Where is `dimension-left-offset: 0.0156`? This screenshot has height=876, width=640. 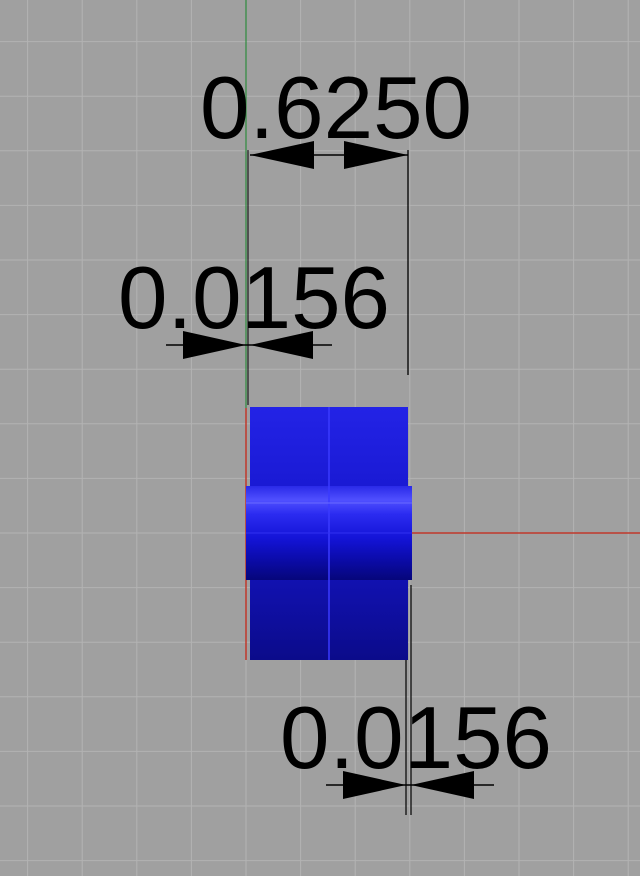
dimension-left-offset: 0.0156 is located at coordinates (254, 303).